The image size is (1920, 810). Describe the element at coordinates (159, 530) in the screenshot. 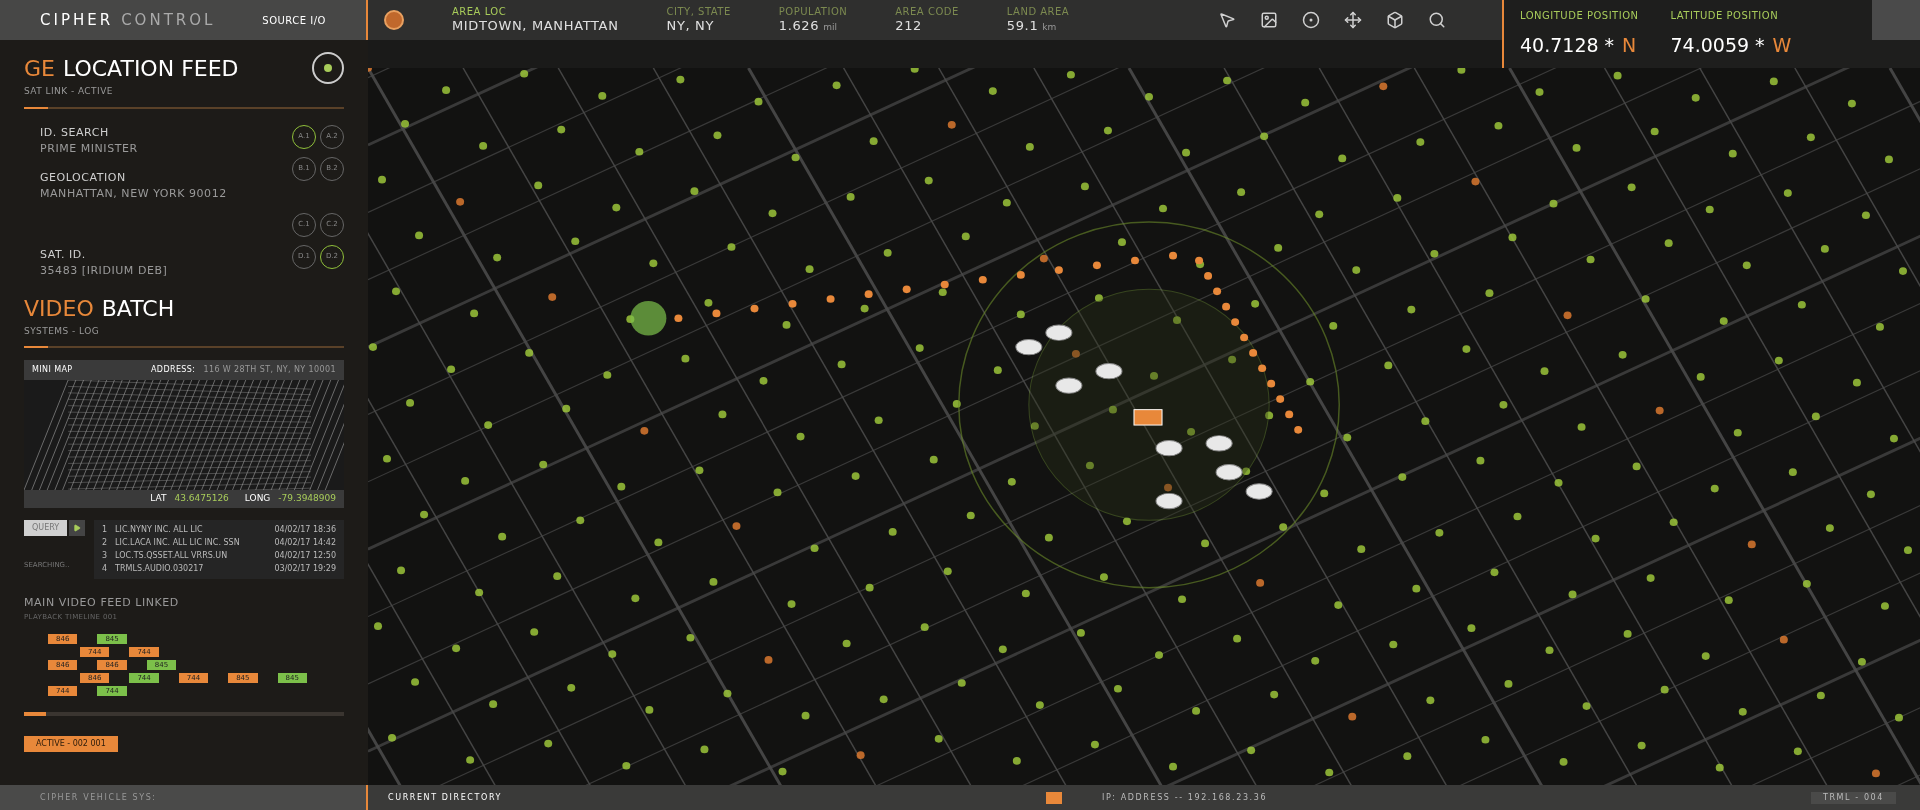

I see `result-name: LIC.NYNY INC. ALL LIC` at that location.